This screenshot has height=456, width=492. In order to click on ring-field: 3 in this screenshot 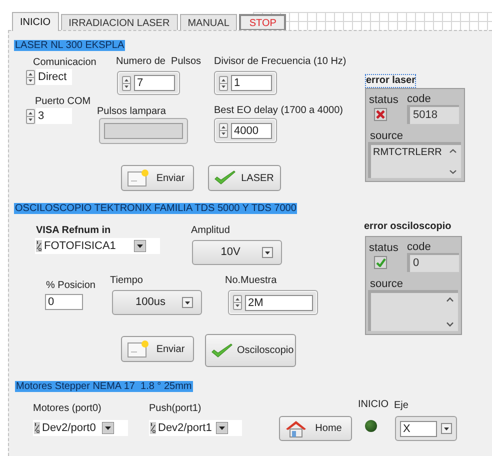, I will do `click(54, 116)`.